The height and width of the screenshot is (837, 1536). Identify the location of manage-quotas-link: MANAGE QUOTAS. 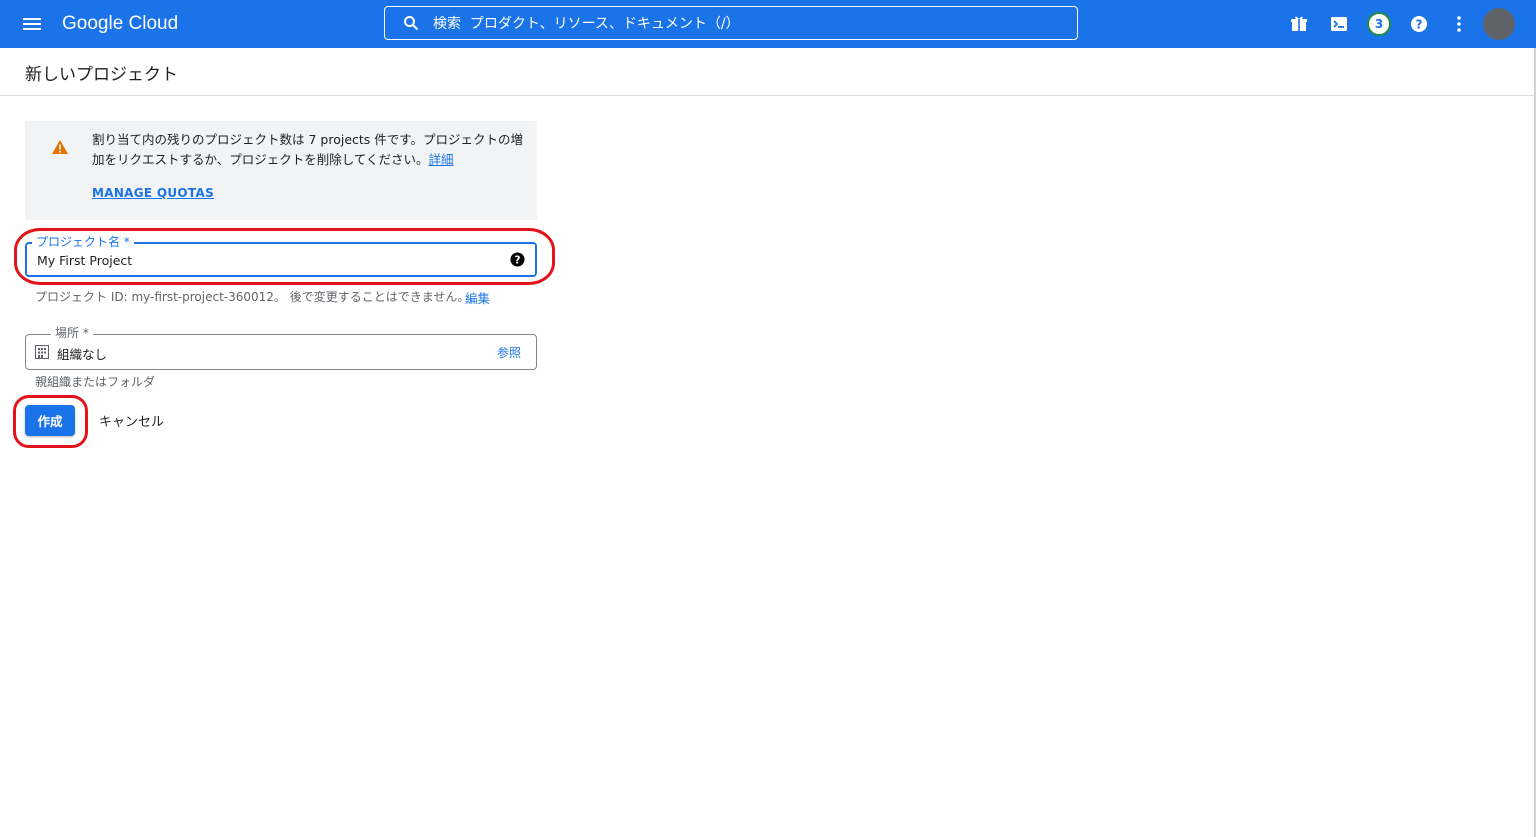
(153, 193).